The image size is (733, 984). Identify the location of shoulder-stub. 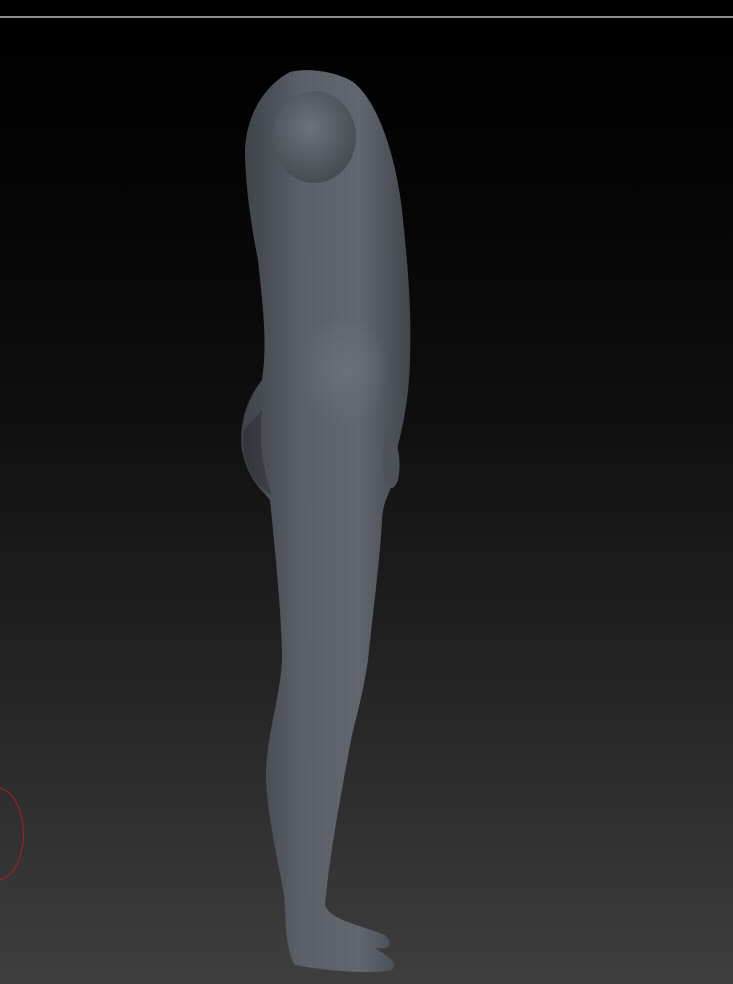
(314, 137).